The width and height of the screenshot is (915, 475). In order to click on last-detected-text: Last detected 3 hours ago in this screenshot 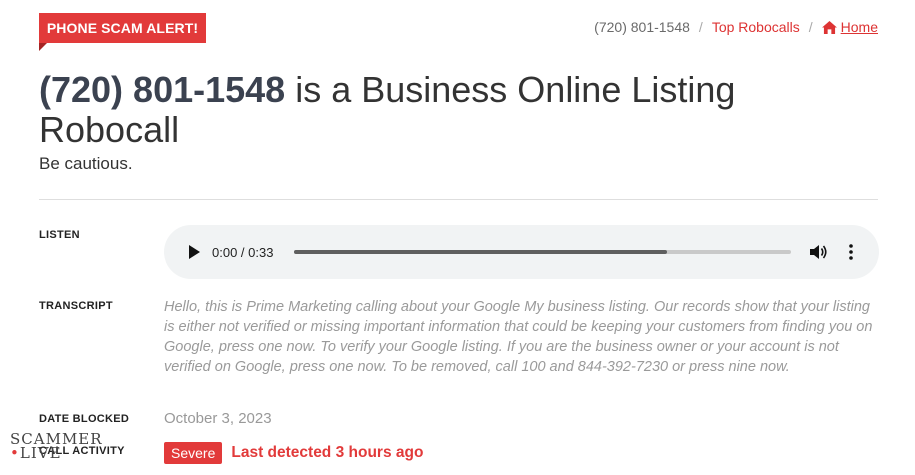, I will do `click(327, 452)`.